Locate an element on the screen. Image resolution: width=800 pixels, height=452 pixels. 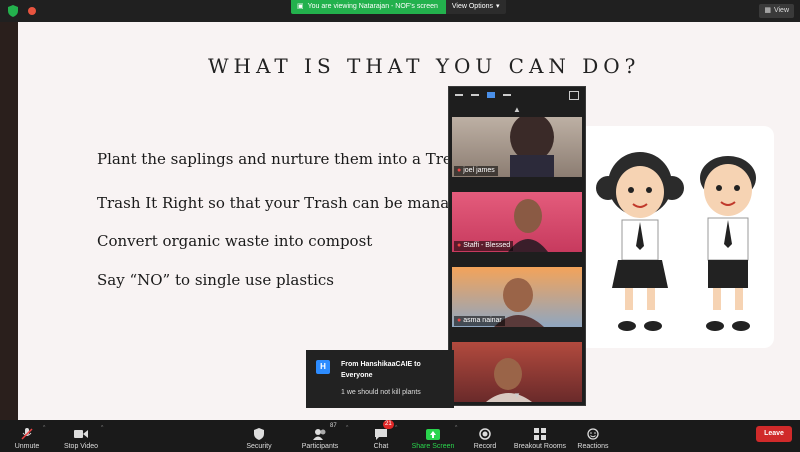
chat-caret-icon: ˆ is located at coordinates (396, 429).